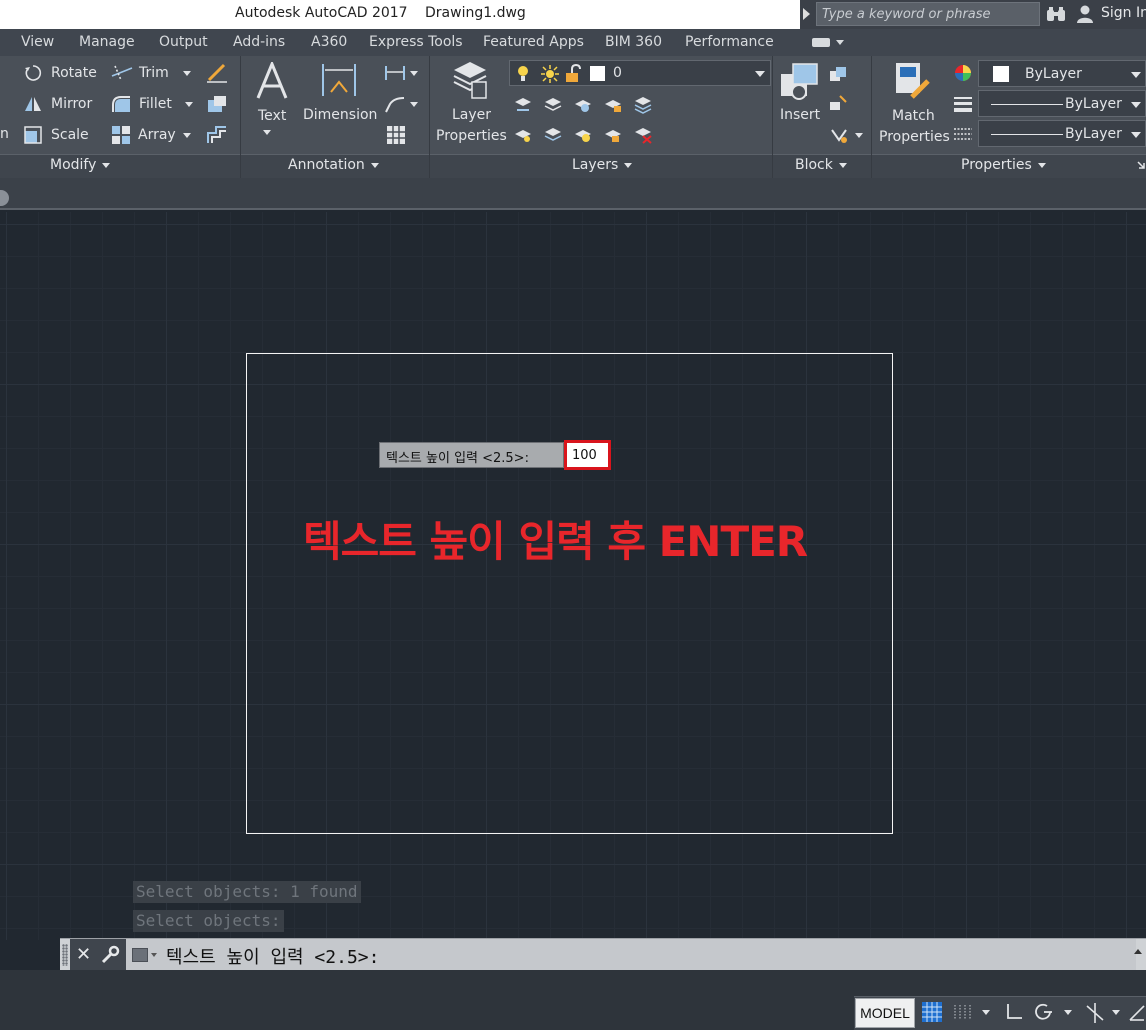 The image size is (1146, 1030). I want to click on mirror-button: Mirror, so click(71, 104).